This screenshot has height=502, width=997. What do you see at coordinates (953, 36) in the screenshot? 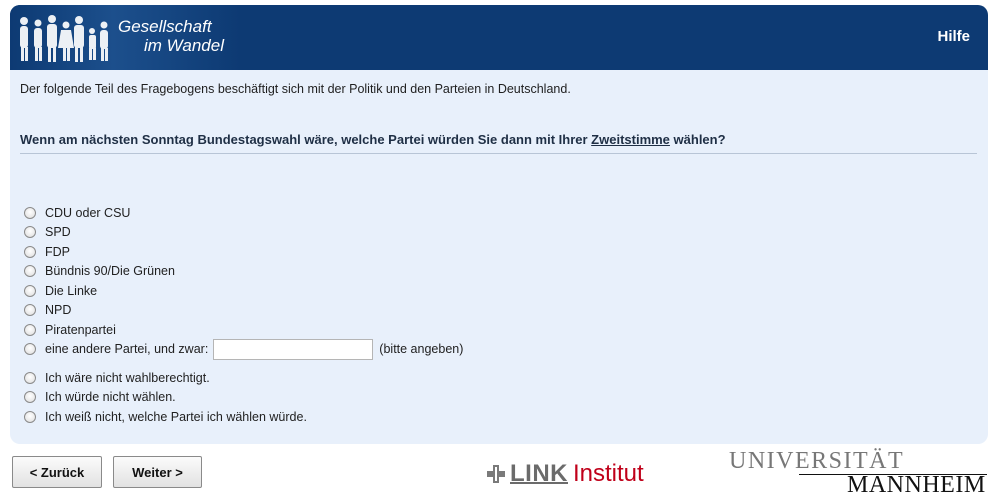
I see `help-link: Hilfe` at bounding box center [953, 36].